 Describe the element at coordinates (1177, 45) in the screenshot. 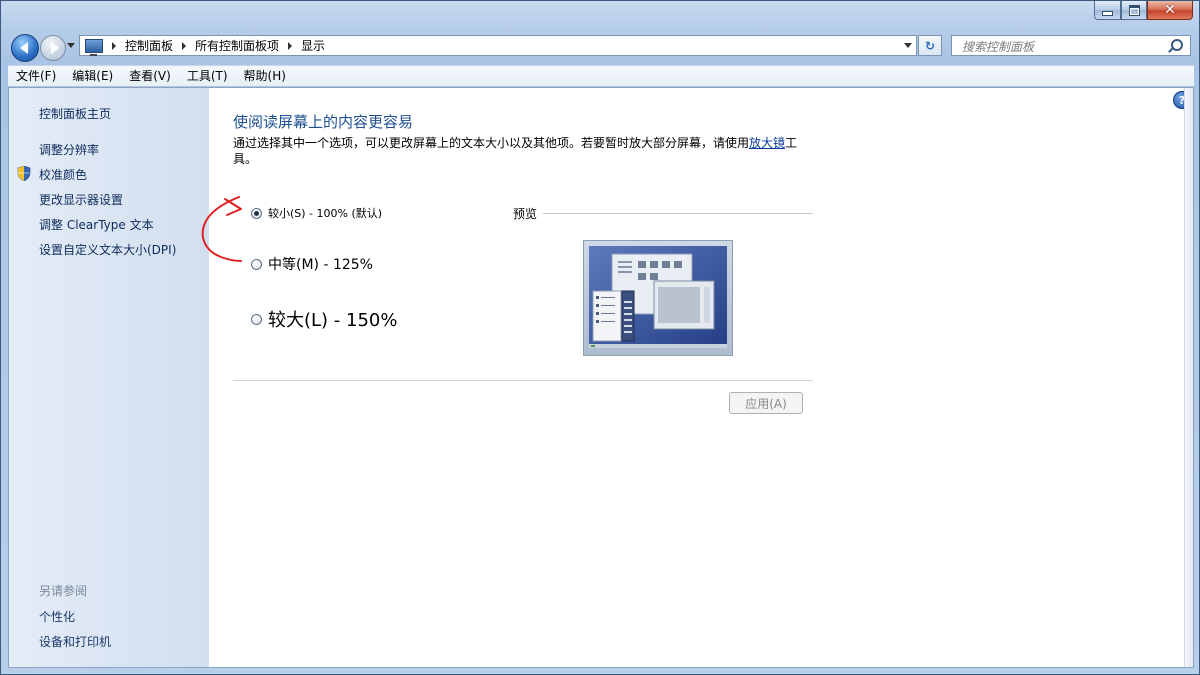

I see `search-icon` at that location.